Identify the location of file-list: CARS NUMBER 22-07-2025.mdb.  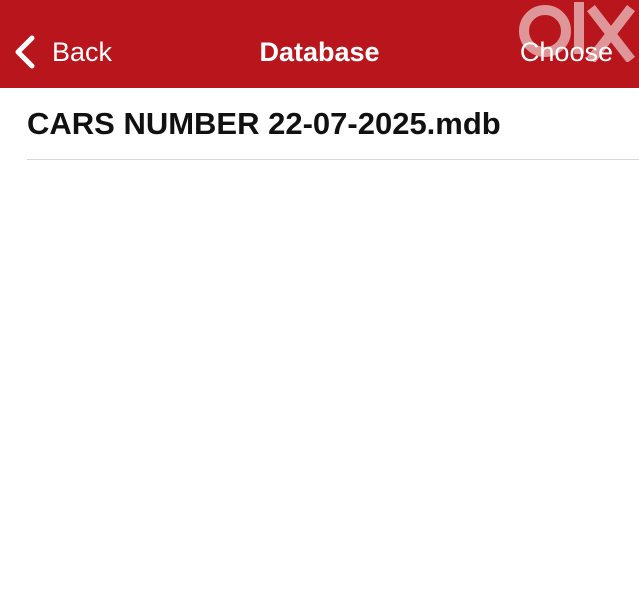
(319, 124).